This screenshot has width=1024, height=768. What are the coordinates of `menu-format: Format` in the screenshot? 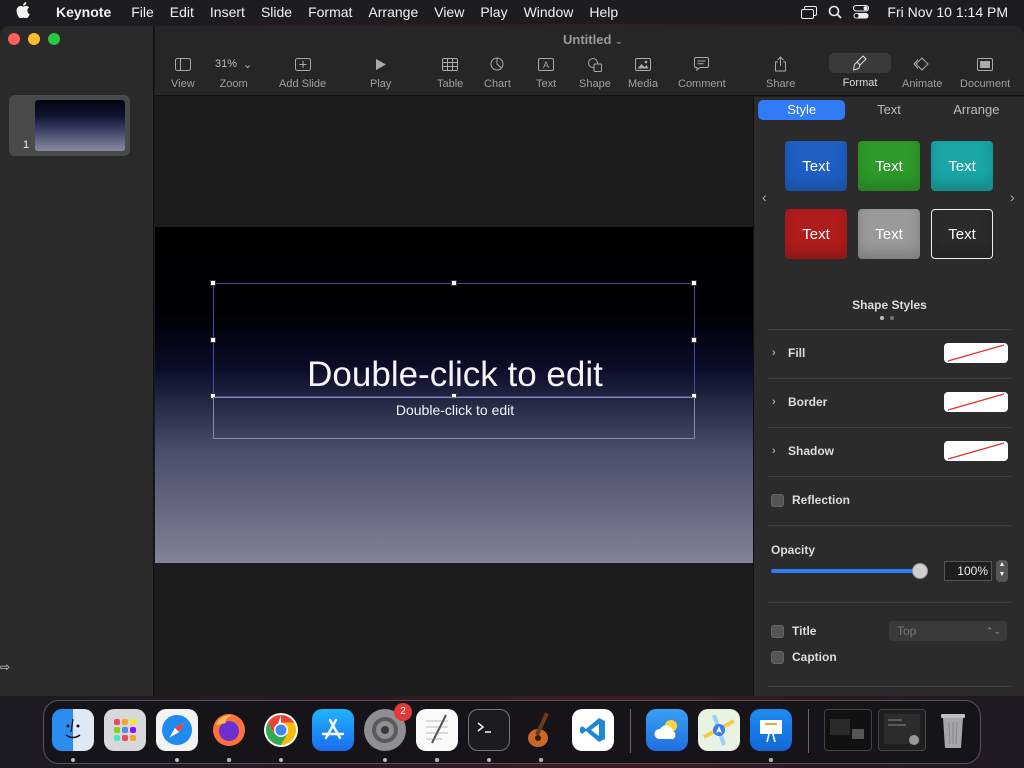 It's located at (330, 12).